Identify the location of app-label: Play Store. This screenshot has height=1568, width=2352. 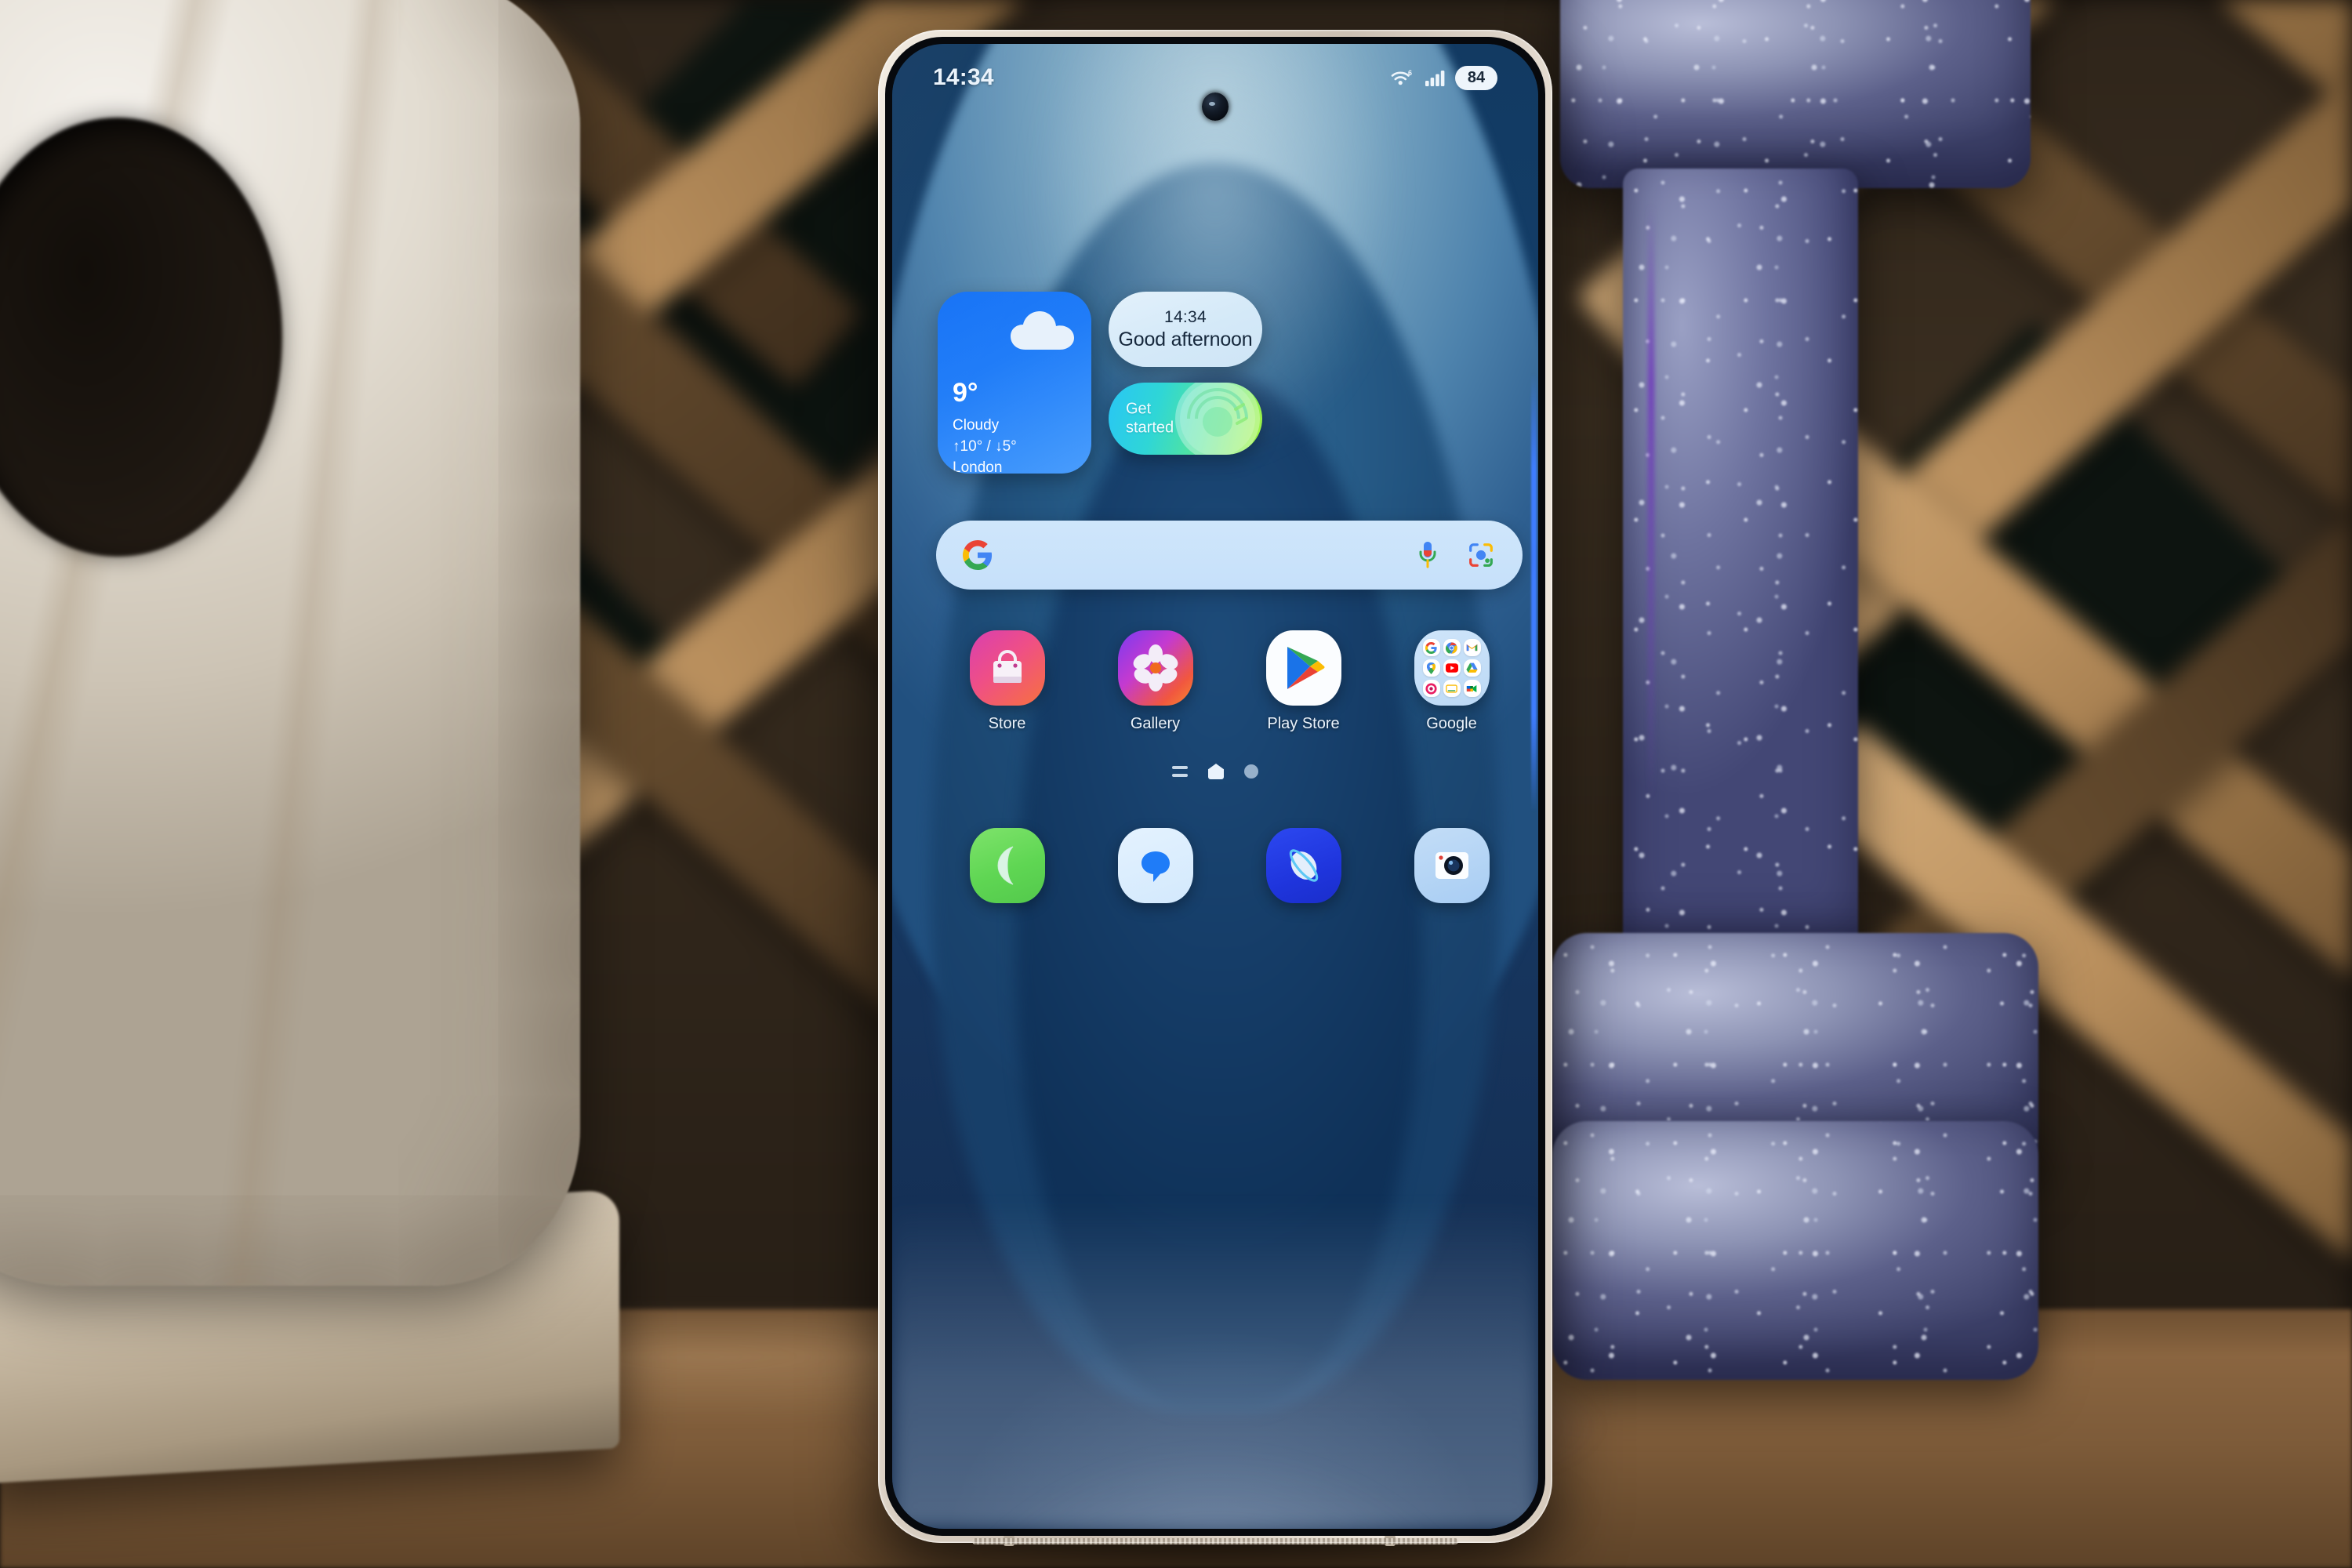
(1303, 723).